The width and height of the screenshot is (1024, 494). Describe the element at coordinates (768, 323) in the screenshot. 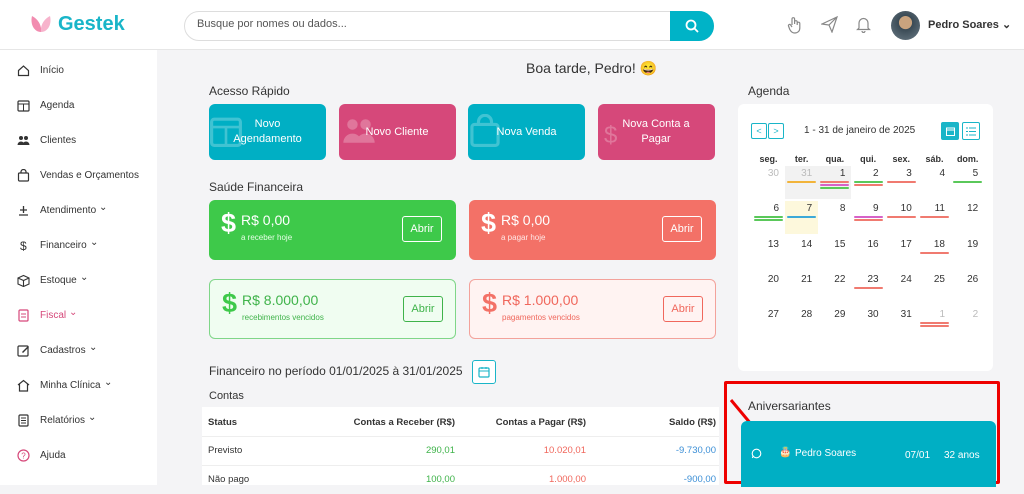

I see `calendar-day: 27` at that location.